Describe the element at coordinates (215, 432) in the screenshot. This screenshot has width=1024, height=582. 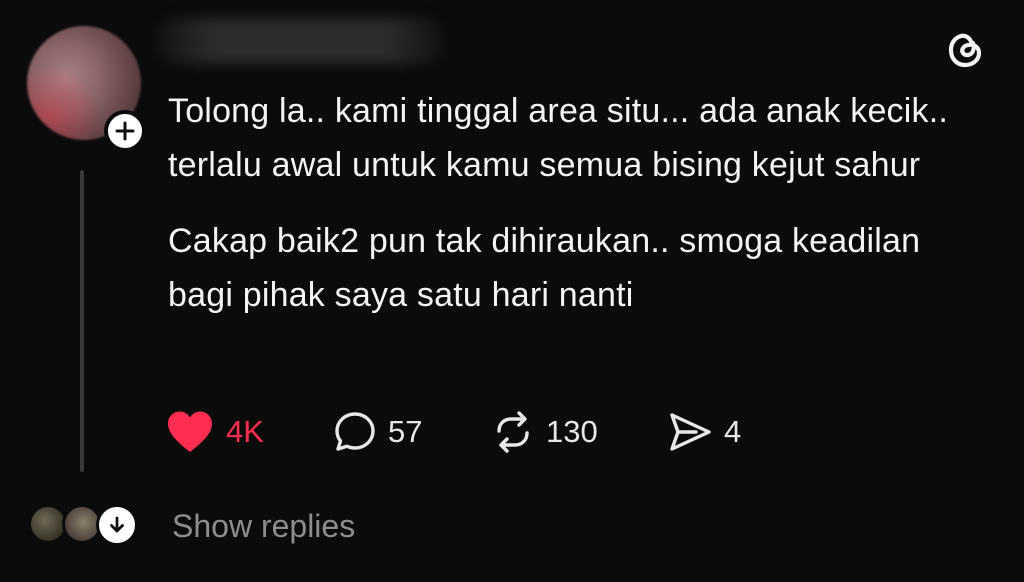
I see `like-button: 4K` at that location.